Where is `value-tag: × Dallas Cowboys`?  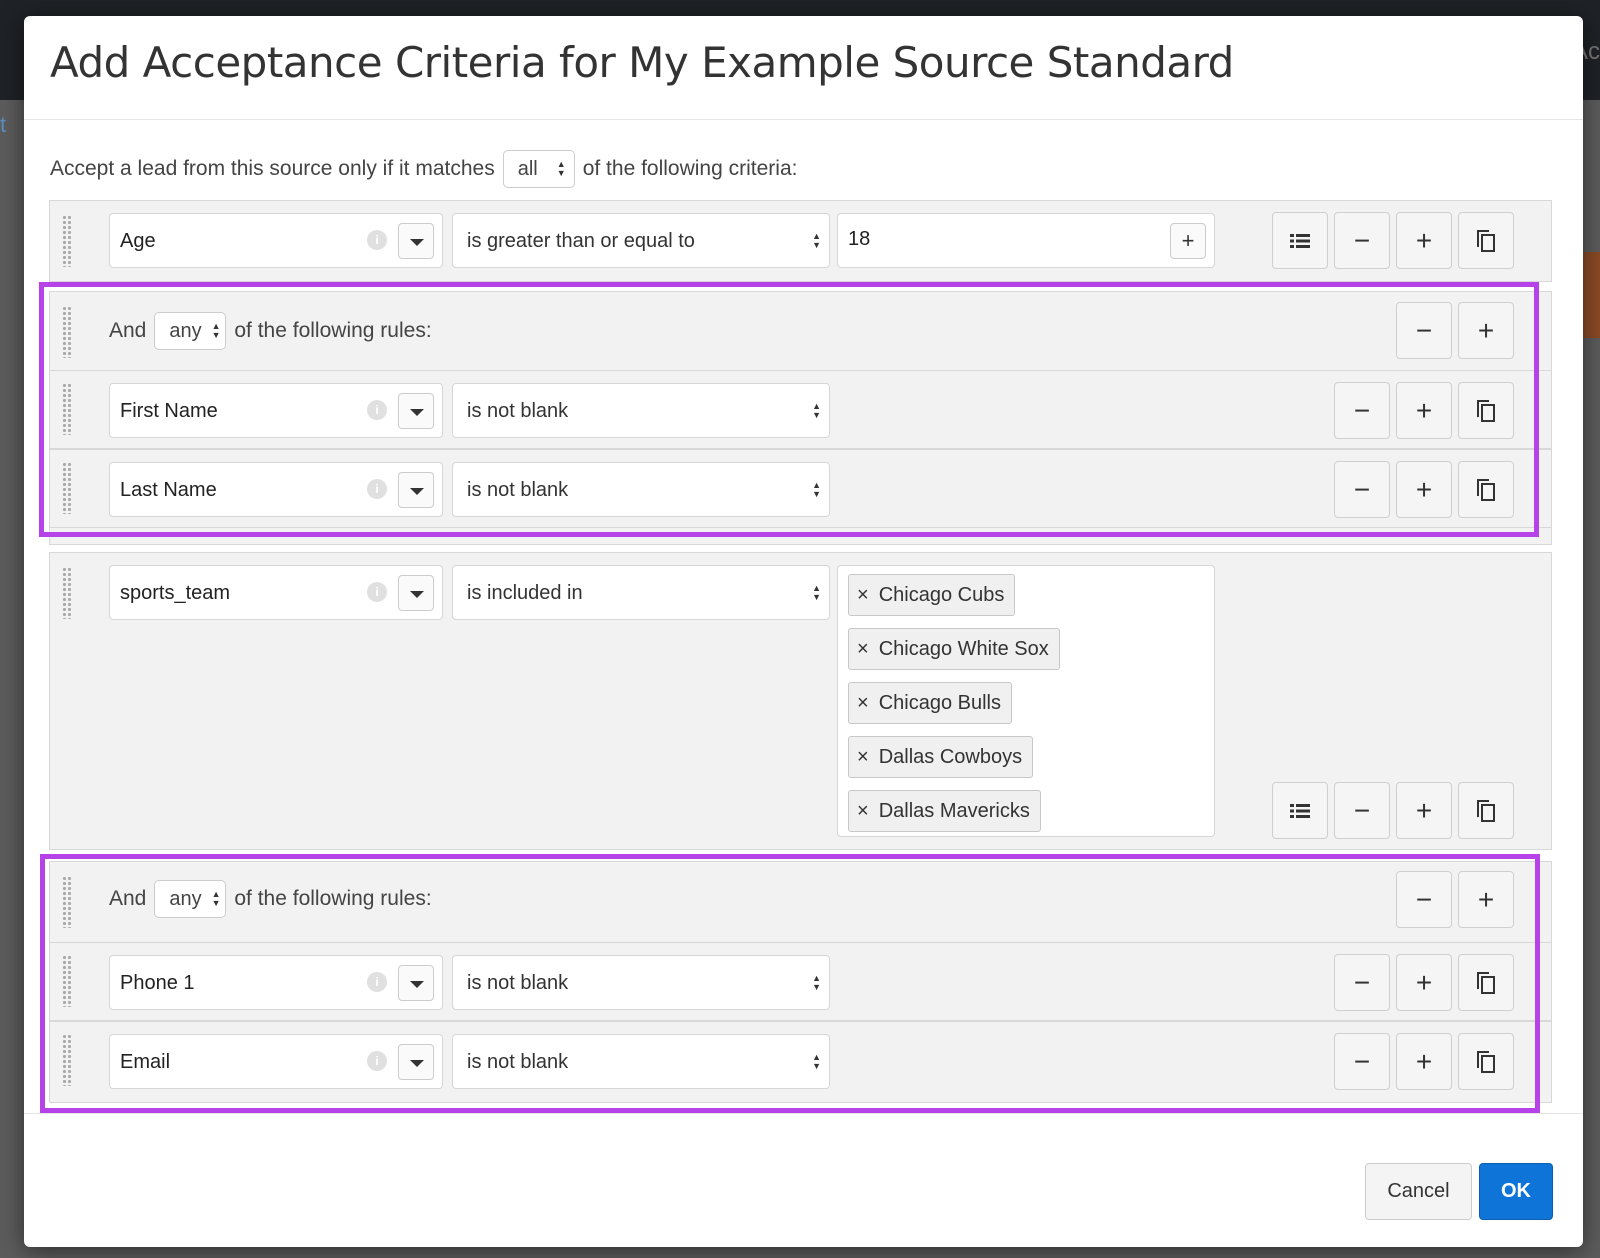
value-tag: × Dallas Cowboys is located at coordinates (941, 757).